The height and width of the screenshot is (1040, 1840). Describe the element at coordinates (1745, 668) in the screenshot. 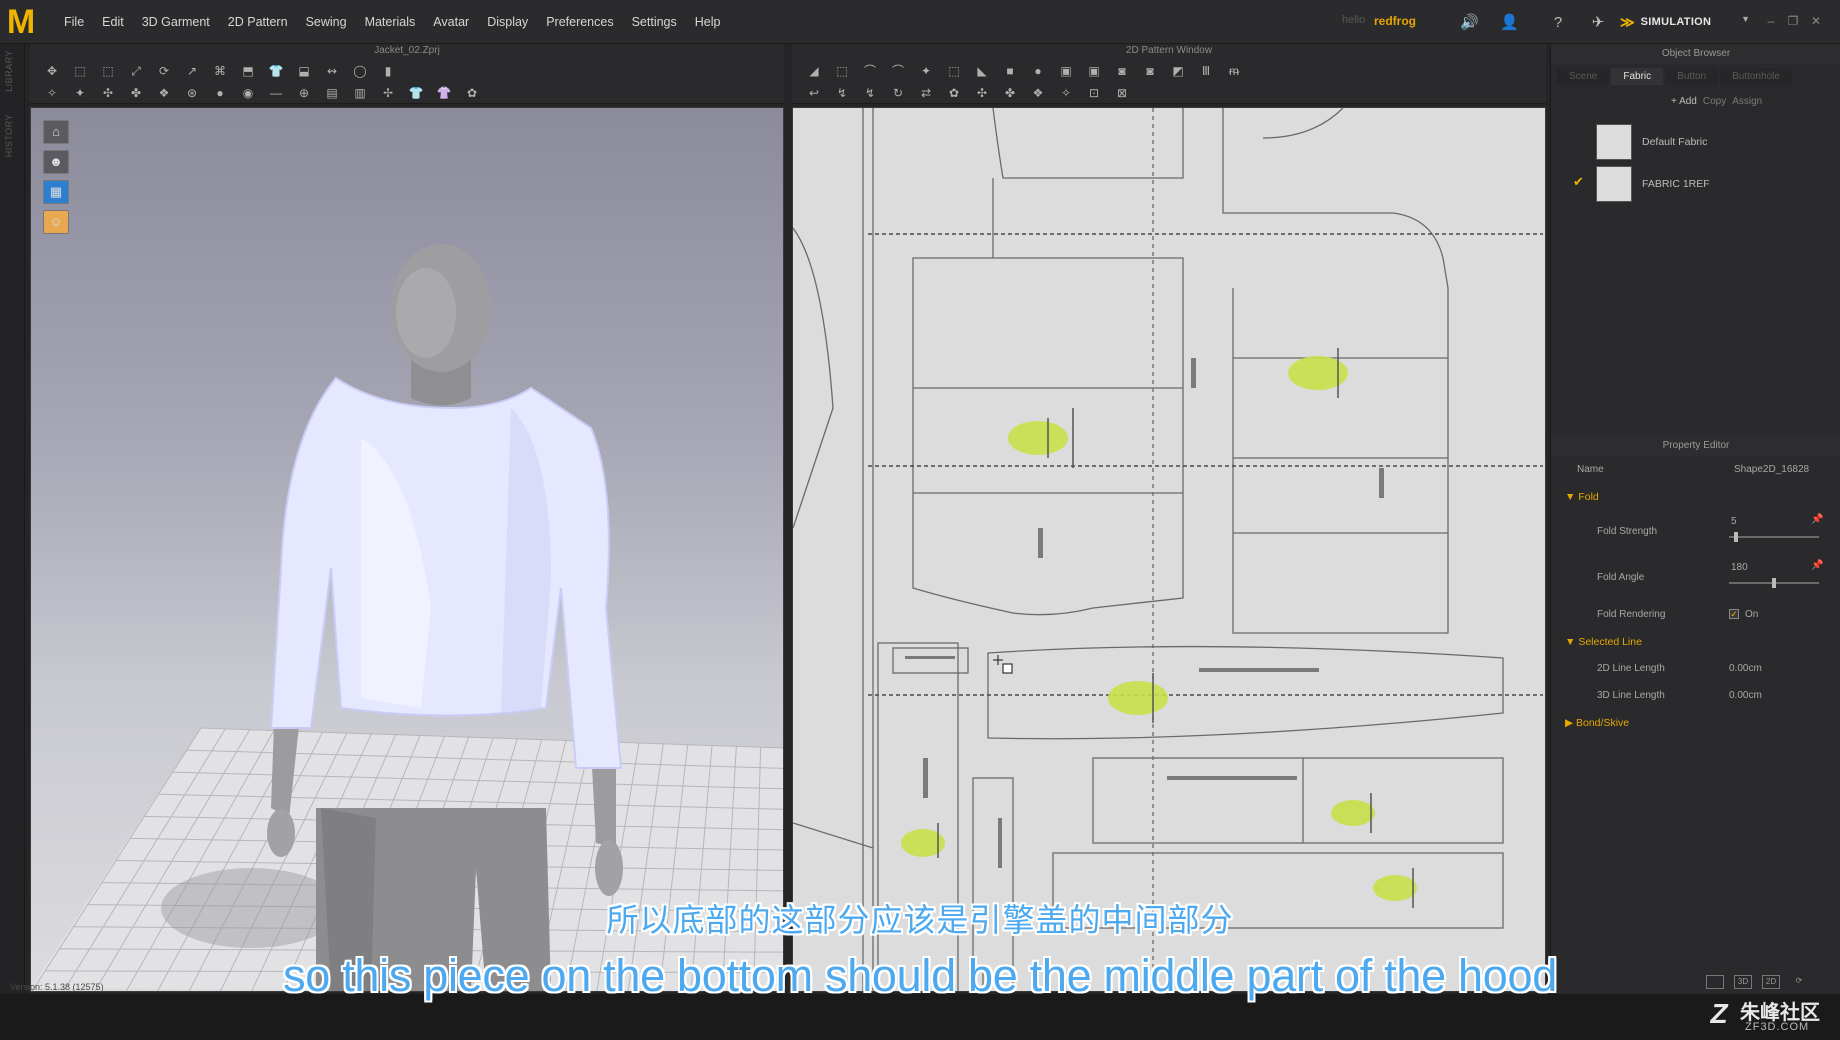

I see `line-2d-value: 0.00cm` at that location.